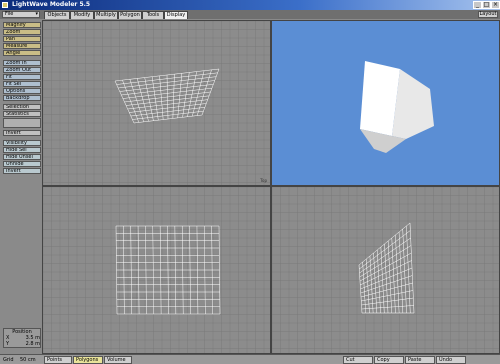 The image size is (500, 364). I want to click on file-menu-label: File, so click(9, 14).